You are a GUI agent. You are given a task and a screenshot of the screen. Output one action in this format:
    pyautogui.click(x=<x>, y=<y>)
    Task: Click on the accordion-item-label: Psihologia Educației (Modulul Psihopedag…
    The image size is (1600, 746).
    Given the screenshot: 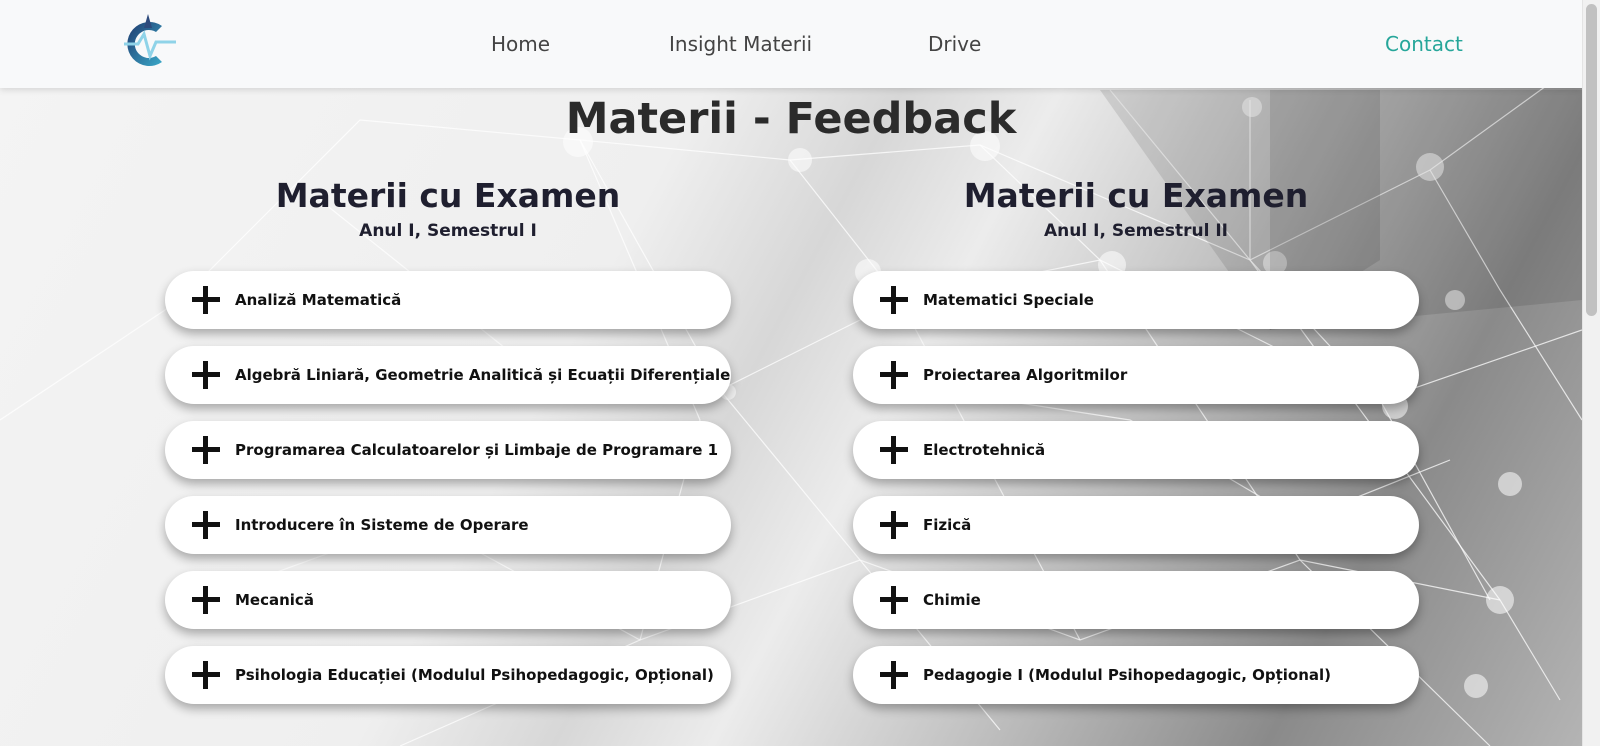 What is the action you would take?
    pyautogui.click(x=474, y=675)
    